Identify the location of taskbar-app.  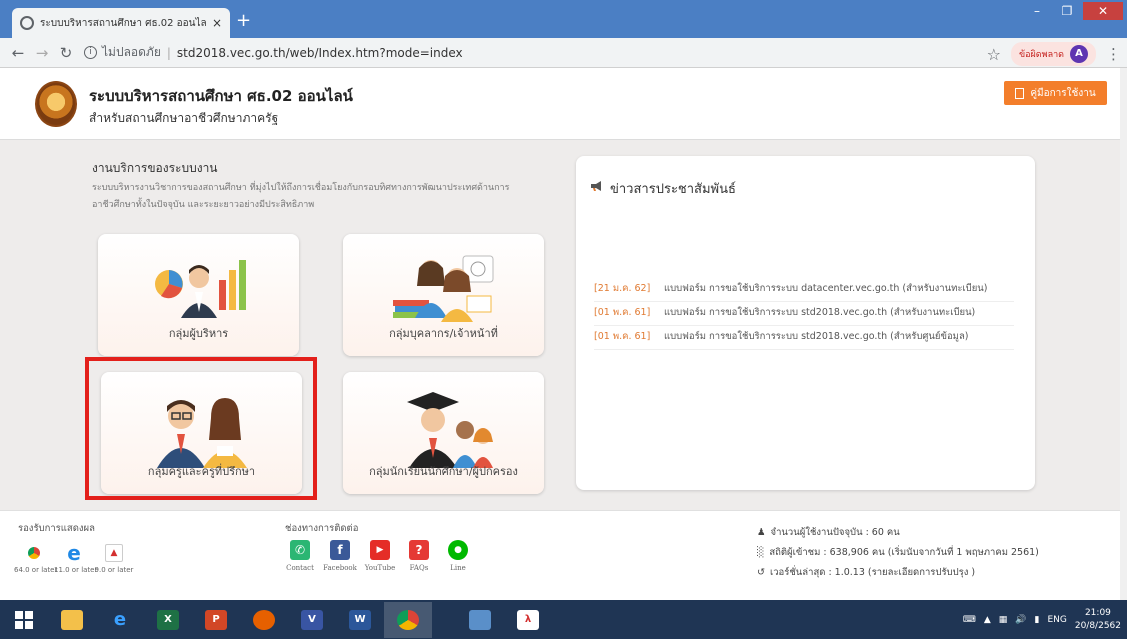
(480, 620).